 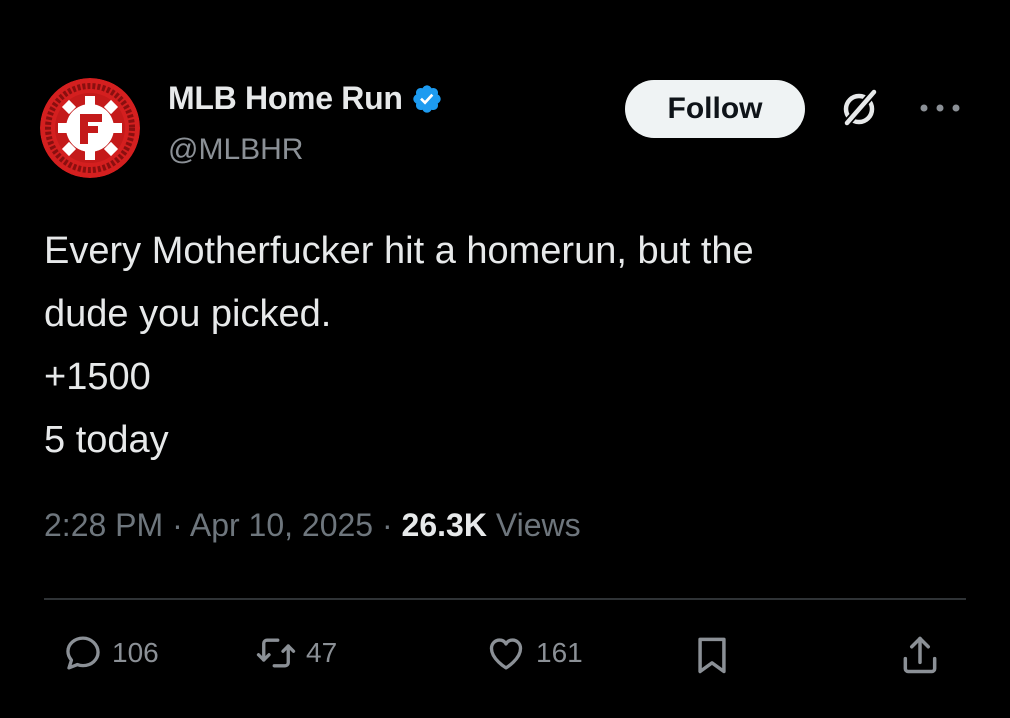 I want to click on tweet-meta: 2:28 PM · Apr 10, 2025 · 26.3K Views, so click(x=312, y=525).